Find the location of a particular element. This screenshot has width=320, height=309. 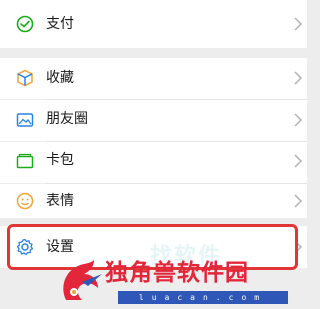

menu-item-label: 表情 is located at coordinates (60, 201).